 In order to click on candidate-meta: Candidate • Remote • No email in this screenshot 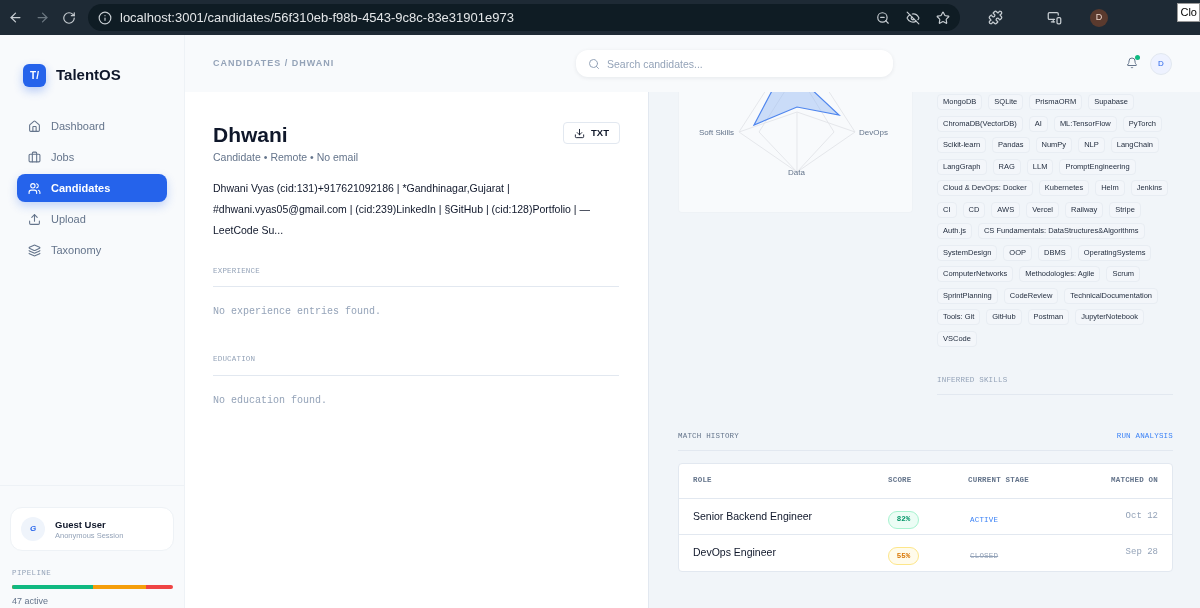, I will do `click(286, 158)`.